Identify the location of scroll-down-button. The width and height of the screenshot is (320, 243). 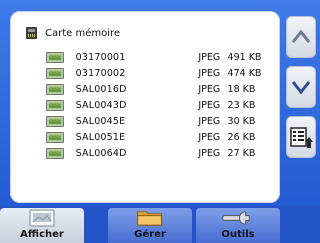
(301, 87).